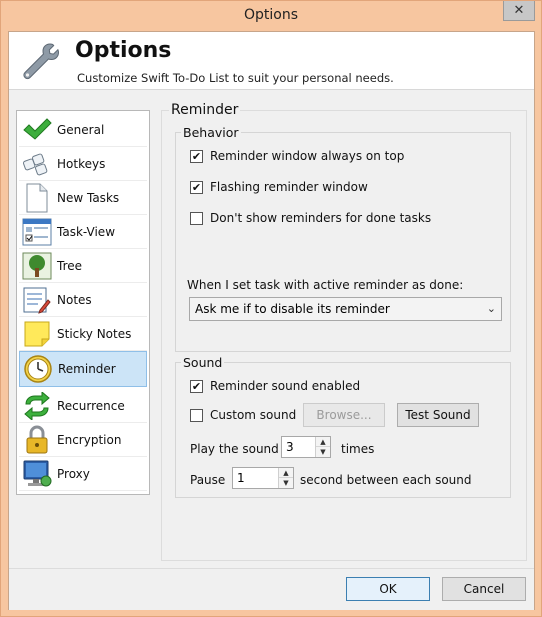  Describe the element at coordinates (37, 232) in the screenshot. I see `task-view-icon` at that location.